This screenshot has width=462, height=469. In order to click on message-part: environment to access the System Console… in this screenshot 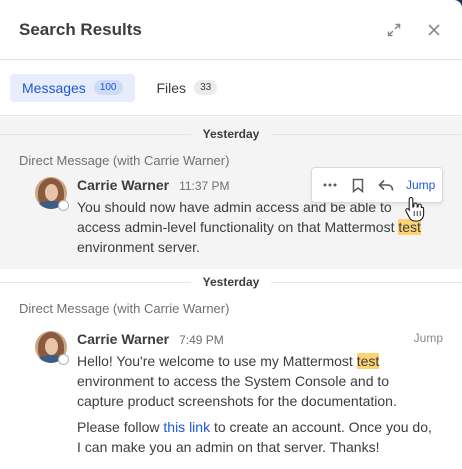, I will do `click(237, 391)`.